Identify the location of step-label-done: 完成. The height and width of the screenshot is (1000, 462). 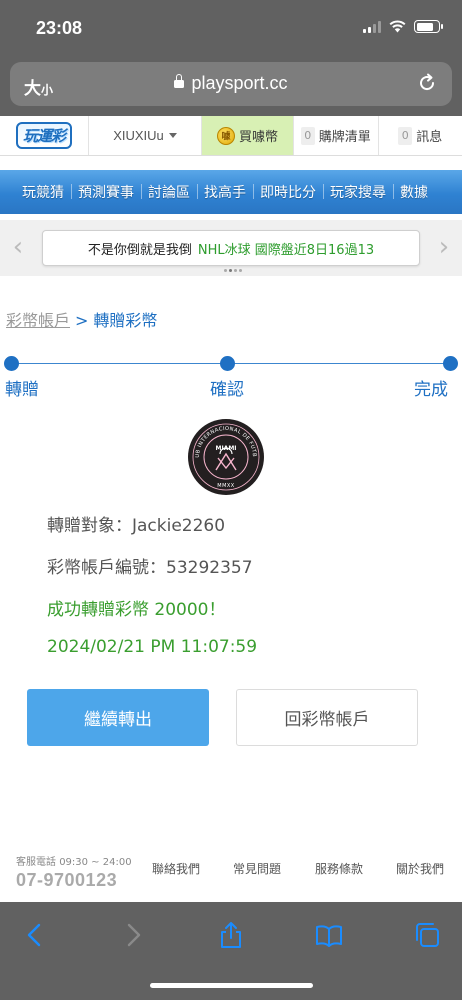
(431, 390).